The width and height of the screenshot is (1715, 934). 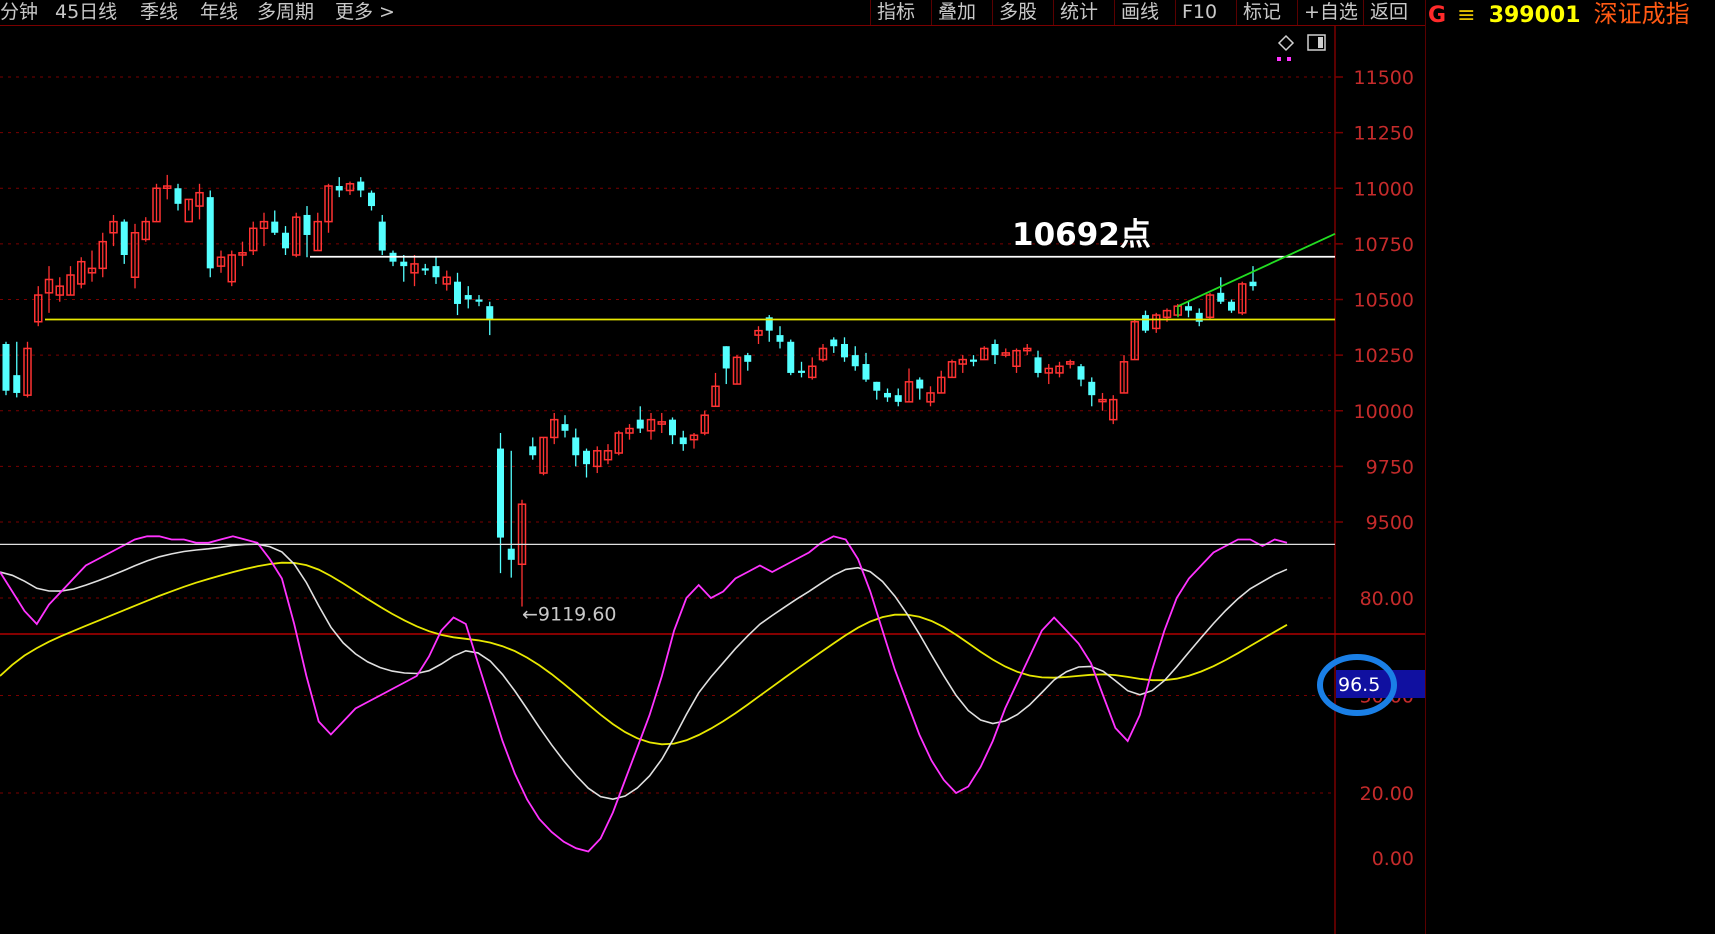 I want to click on price-tick-label: 11000, so click(x=1384, y=189).